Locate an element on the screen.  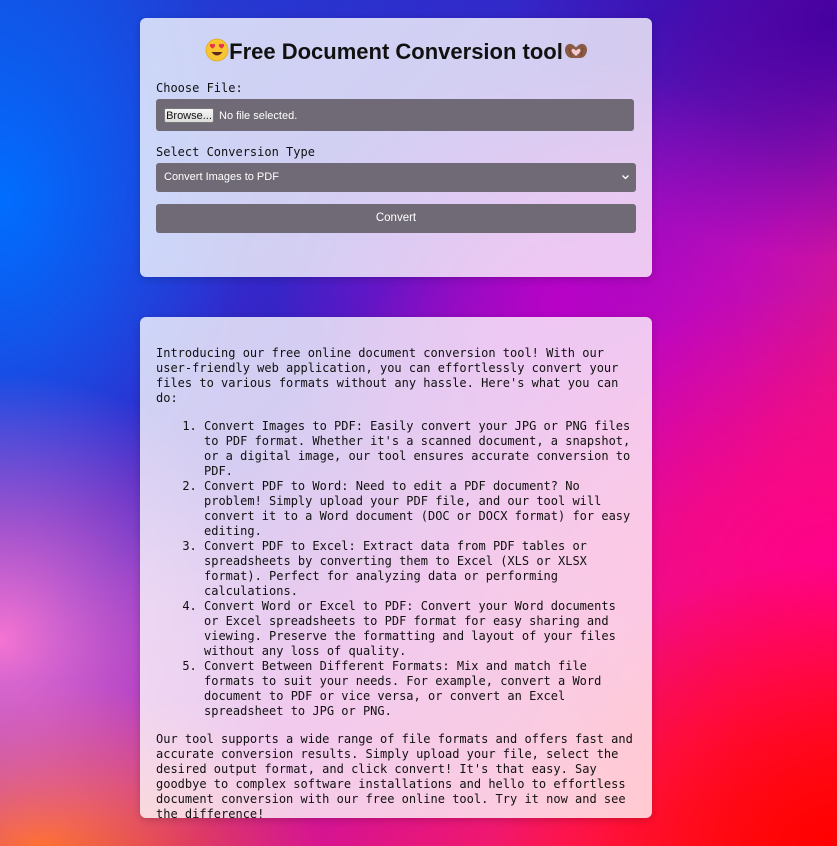
file-field-label: Choose File: is located at coordinates (199, 88).